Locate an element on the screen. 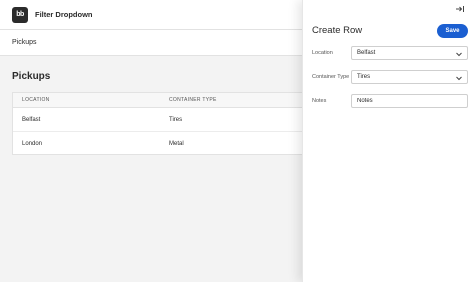 This screenshot has width=474, height=282. nav-link-pickups: Pickups is located at coordinates (24, 42).